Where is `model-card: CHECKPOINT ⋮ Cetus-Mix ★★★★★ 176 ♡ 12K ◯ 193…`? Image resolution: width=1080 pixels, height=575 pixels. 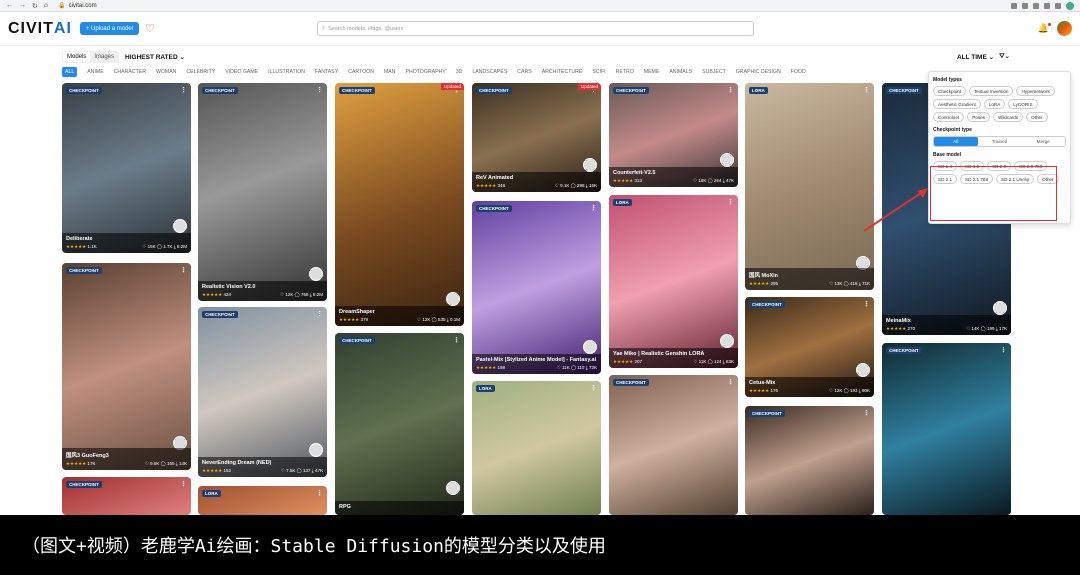
model-card: CHECKPOINT ⋮ Cetus-Mix ★★★★★ 176 ♡ 12K ◯ 193… is located at coordinates (809, 347).